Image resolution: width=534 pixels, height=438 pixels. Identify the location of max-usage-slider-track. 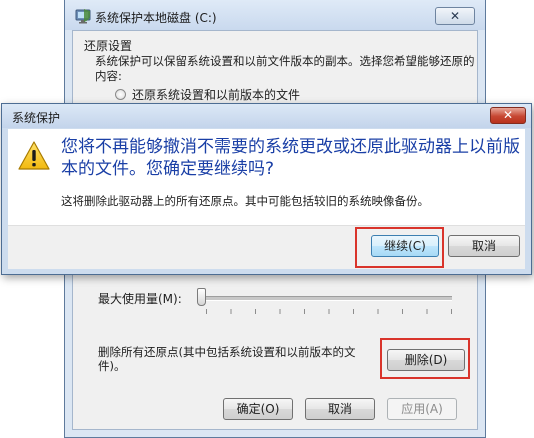
(329, 298).